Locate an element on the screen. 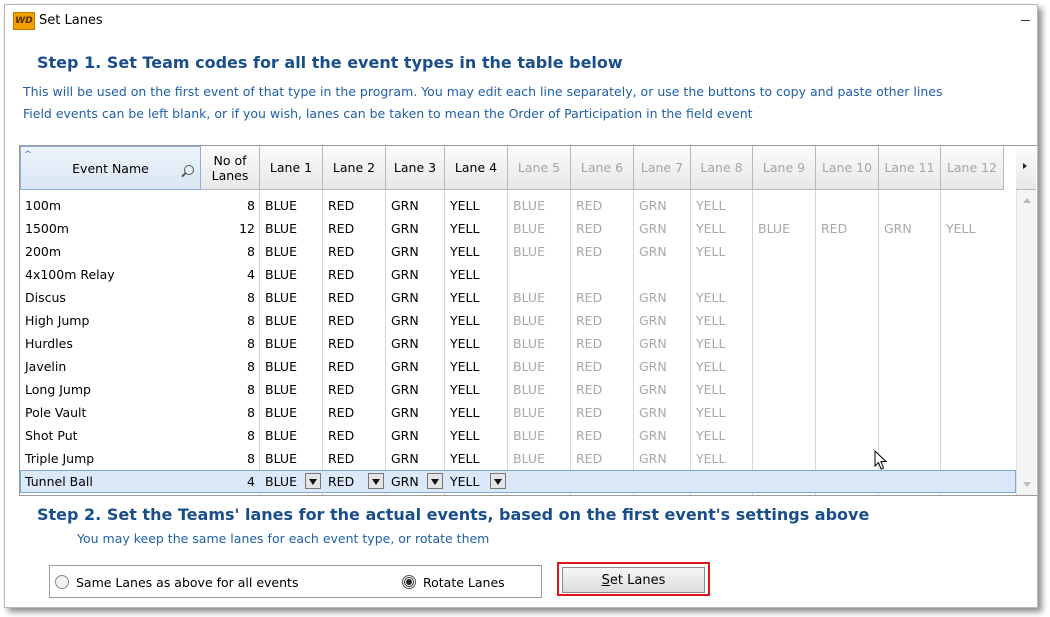  event-name-cell: Tunnel Ball is located at coordinates (110, 481).